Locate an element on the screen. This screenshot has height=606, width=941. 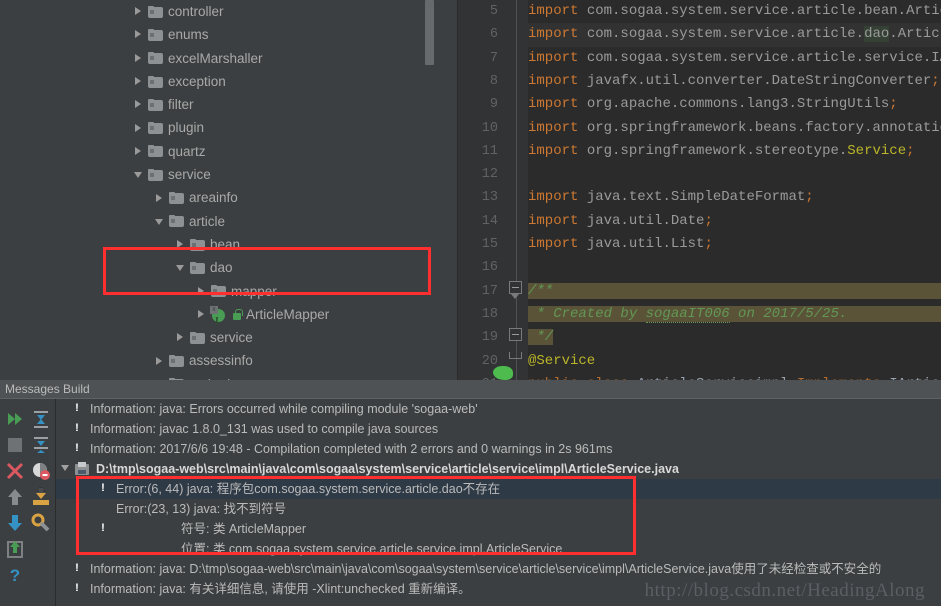
tree-item-areainfo: areainfo is located at coordinates (229, 197).